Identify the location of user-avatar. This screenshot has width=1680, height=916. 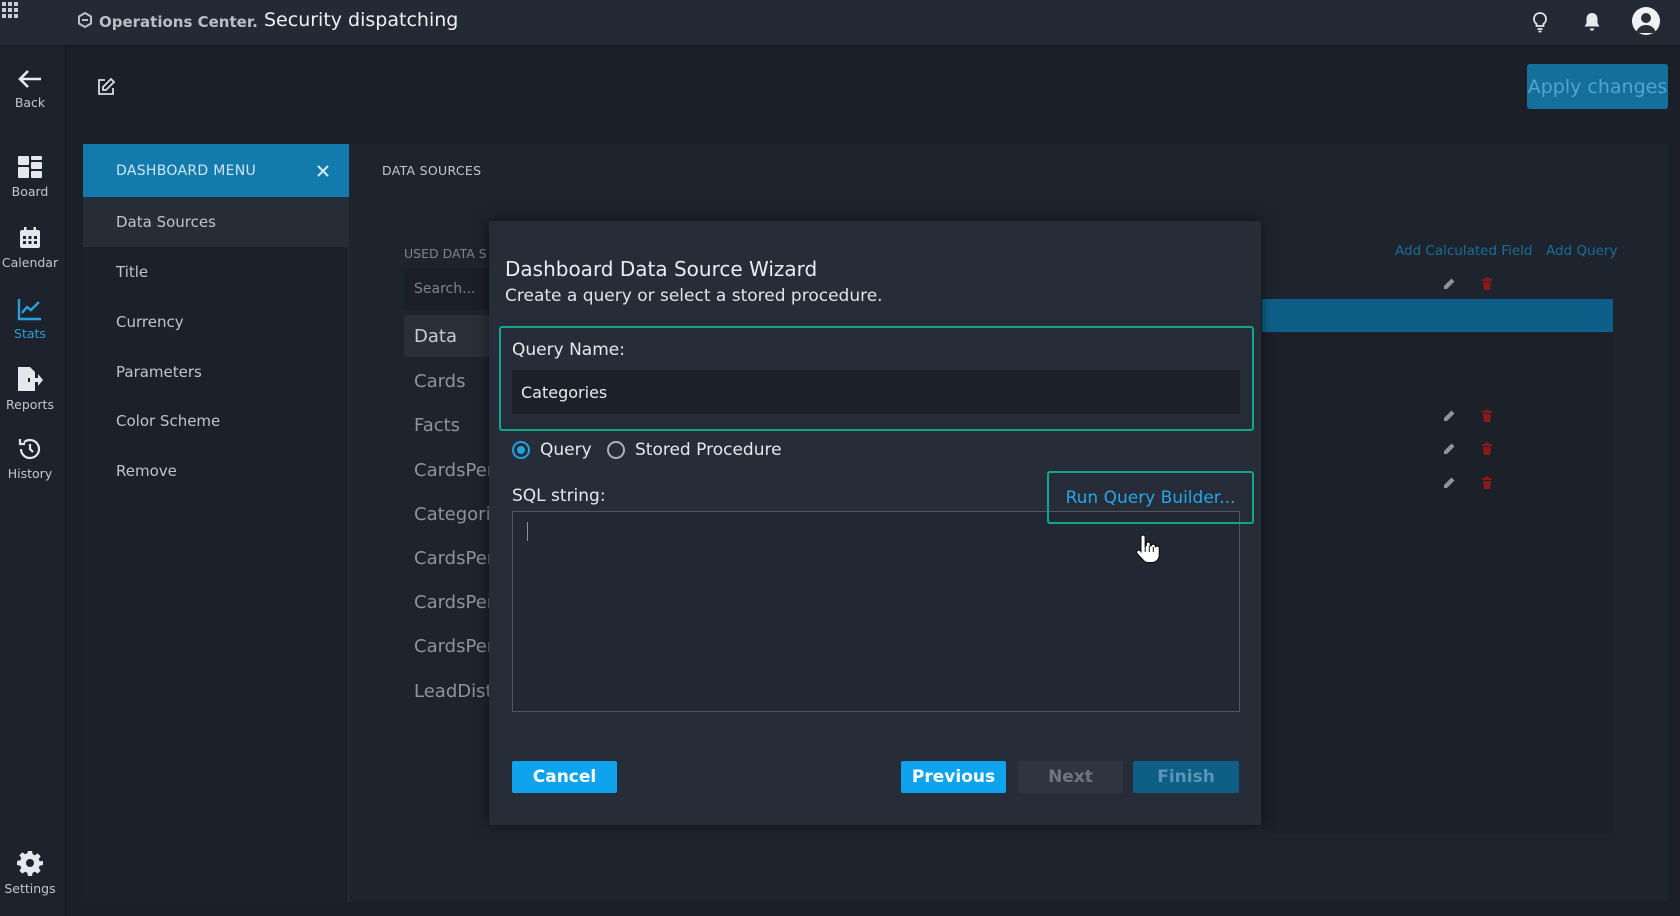
(1646, 21).